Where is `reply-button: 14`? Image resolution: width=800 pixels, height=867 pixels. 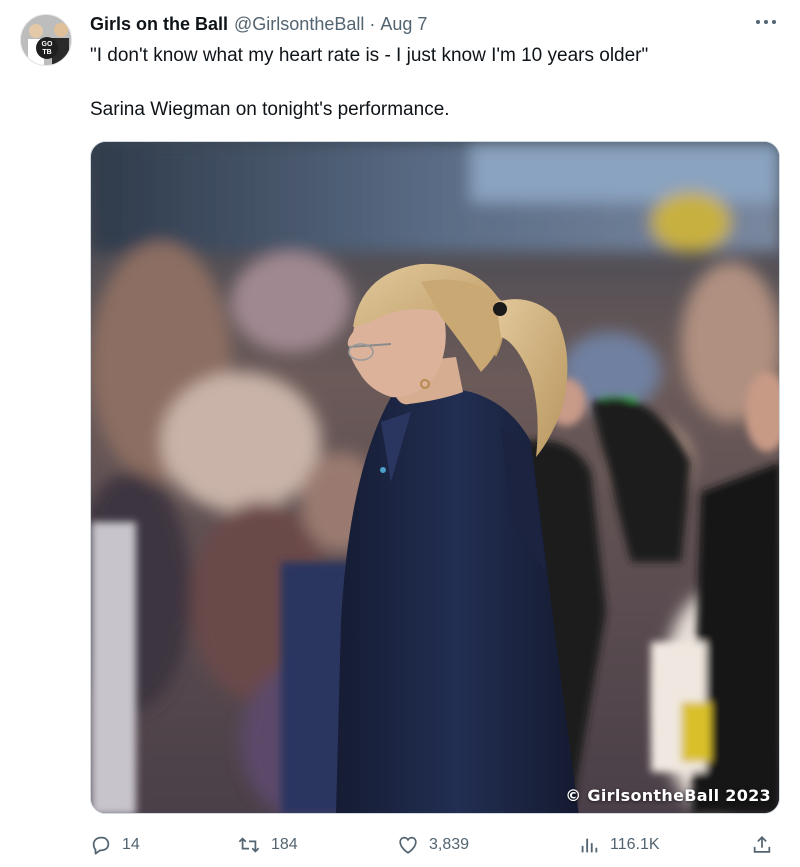 reply-button: 14 is located at coordinates (115, 845).